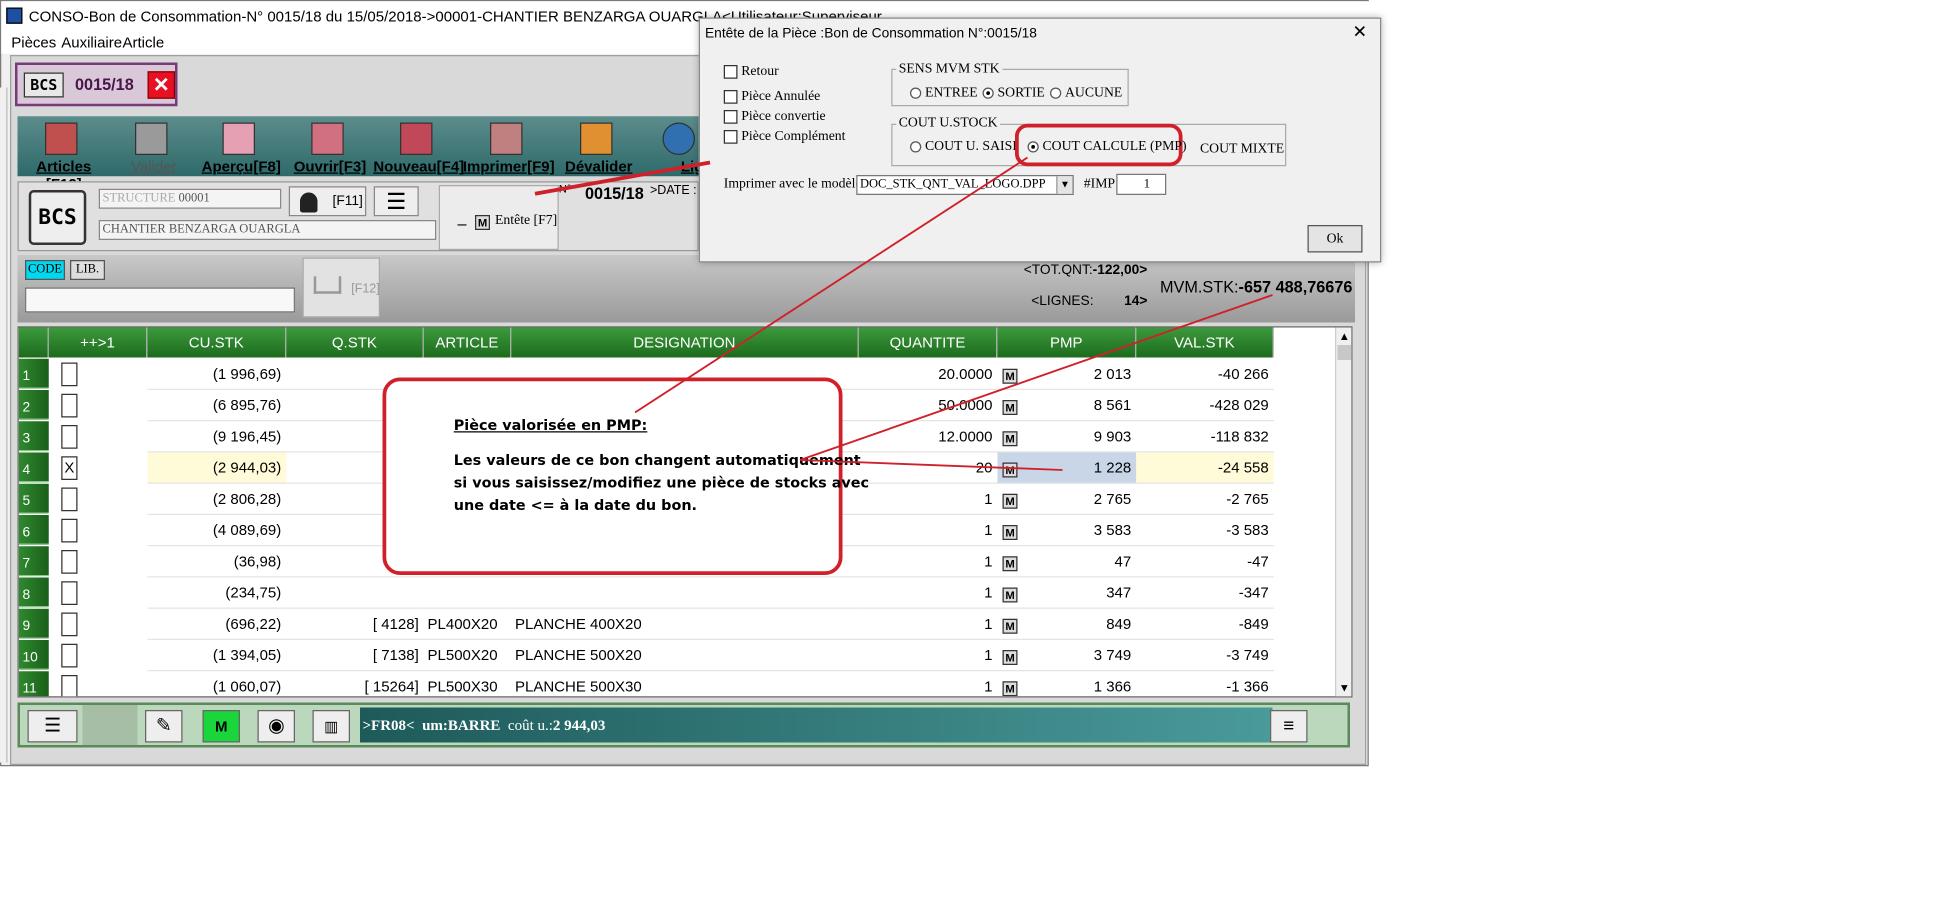  I want to click on arrow-line-dialog, so click(831, 285).